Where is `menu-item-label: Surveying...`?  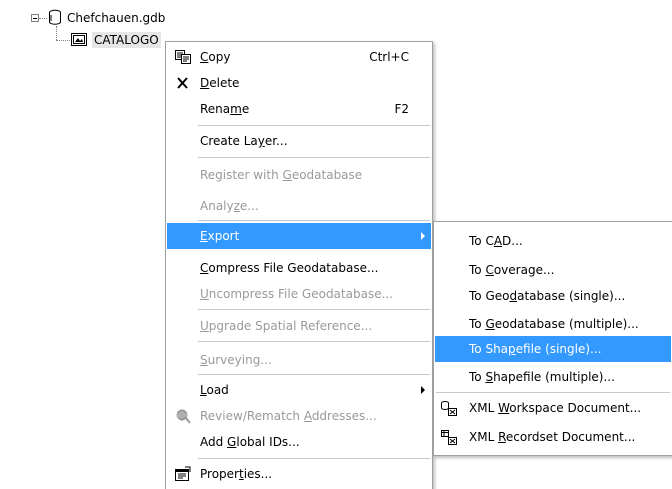
menu-item-label: Surveying... is located at coordinates (236, 360).